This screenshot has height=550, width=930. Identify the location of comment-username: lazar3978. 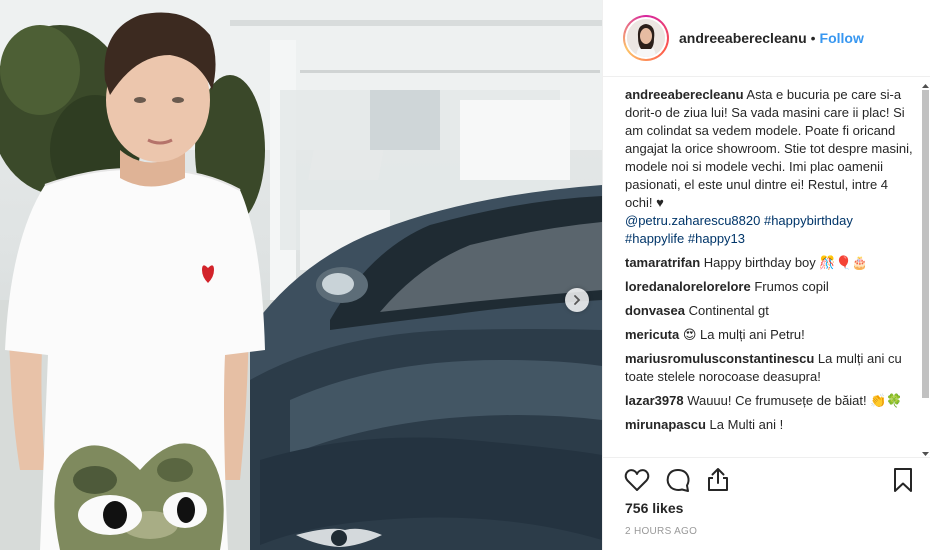
(654, 400).